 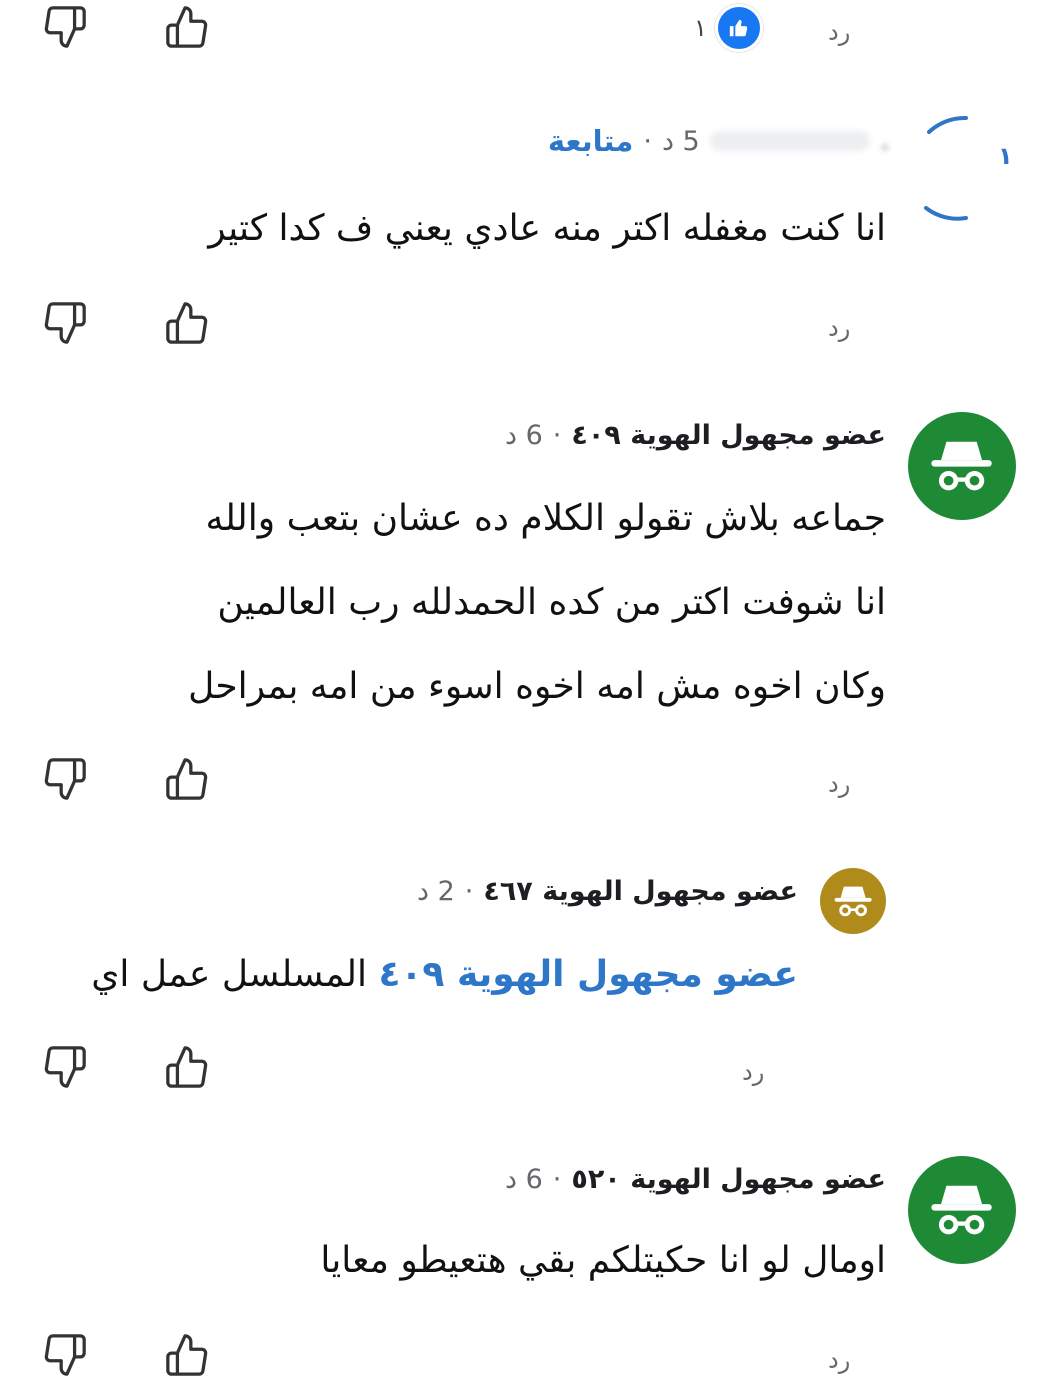 What do you see at coordinates (728, 435) in the screenshot?
I see `author-name: عضو مجهول الهوية ٤٠٩` at bounding box center [728, 435].